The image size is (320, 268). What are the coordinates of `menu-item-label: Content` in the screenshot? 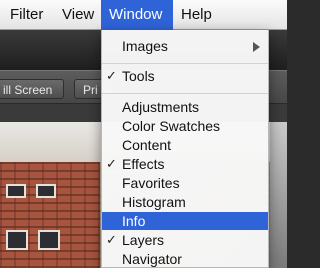 It's located at (147, 145).